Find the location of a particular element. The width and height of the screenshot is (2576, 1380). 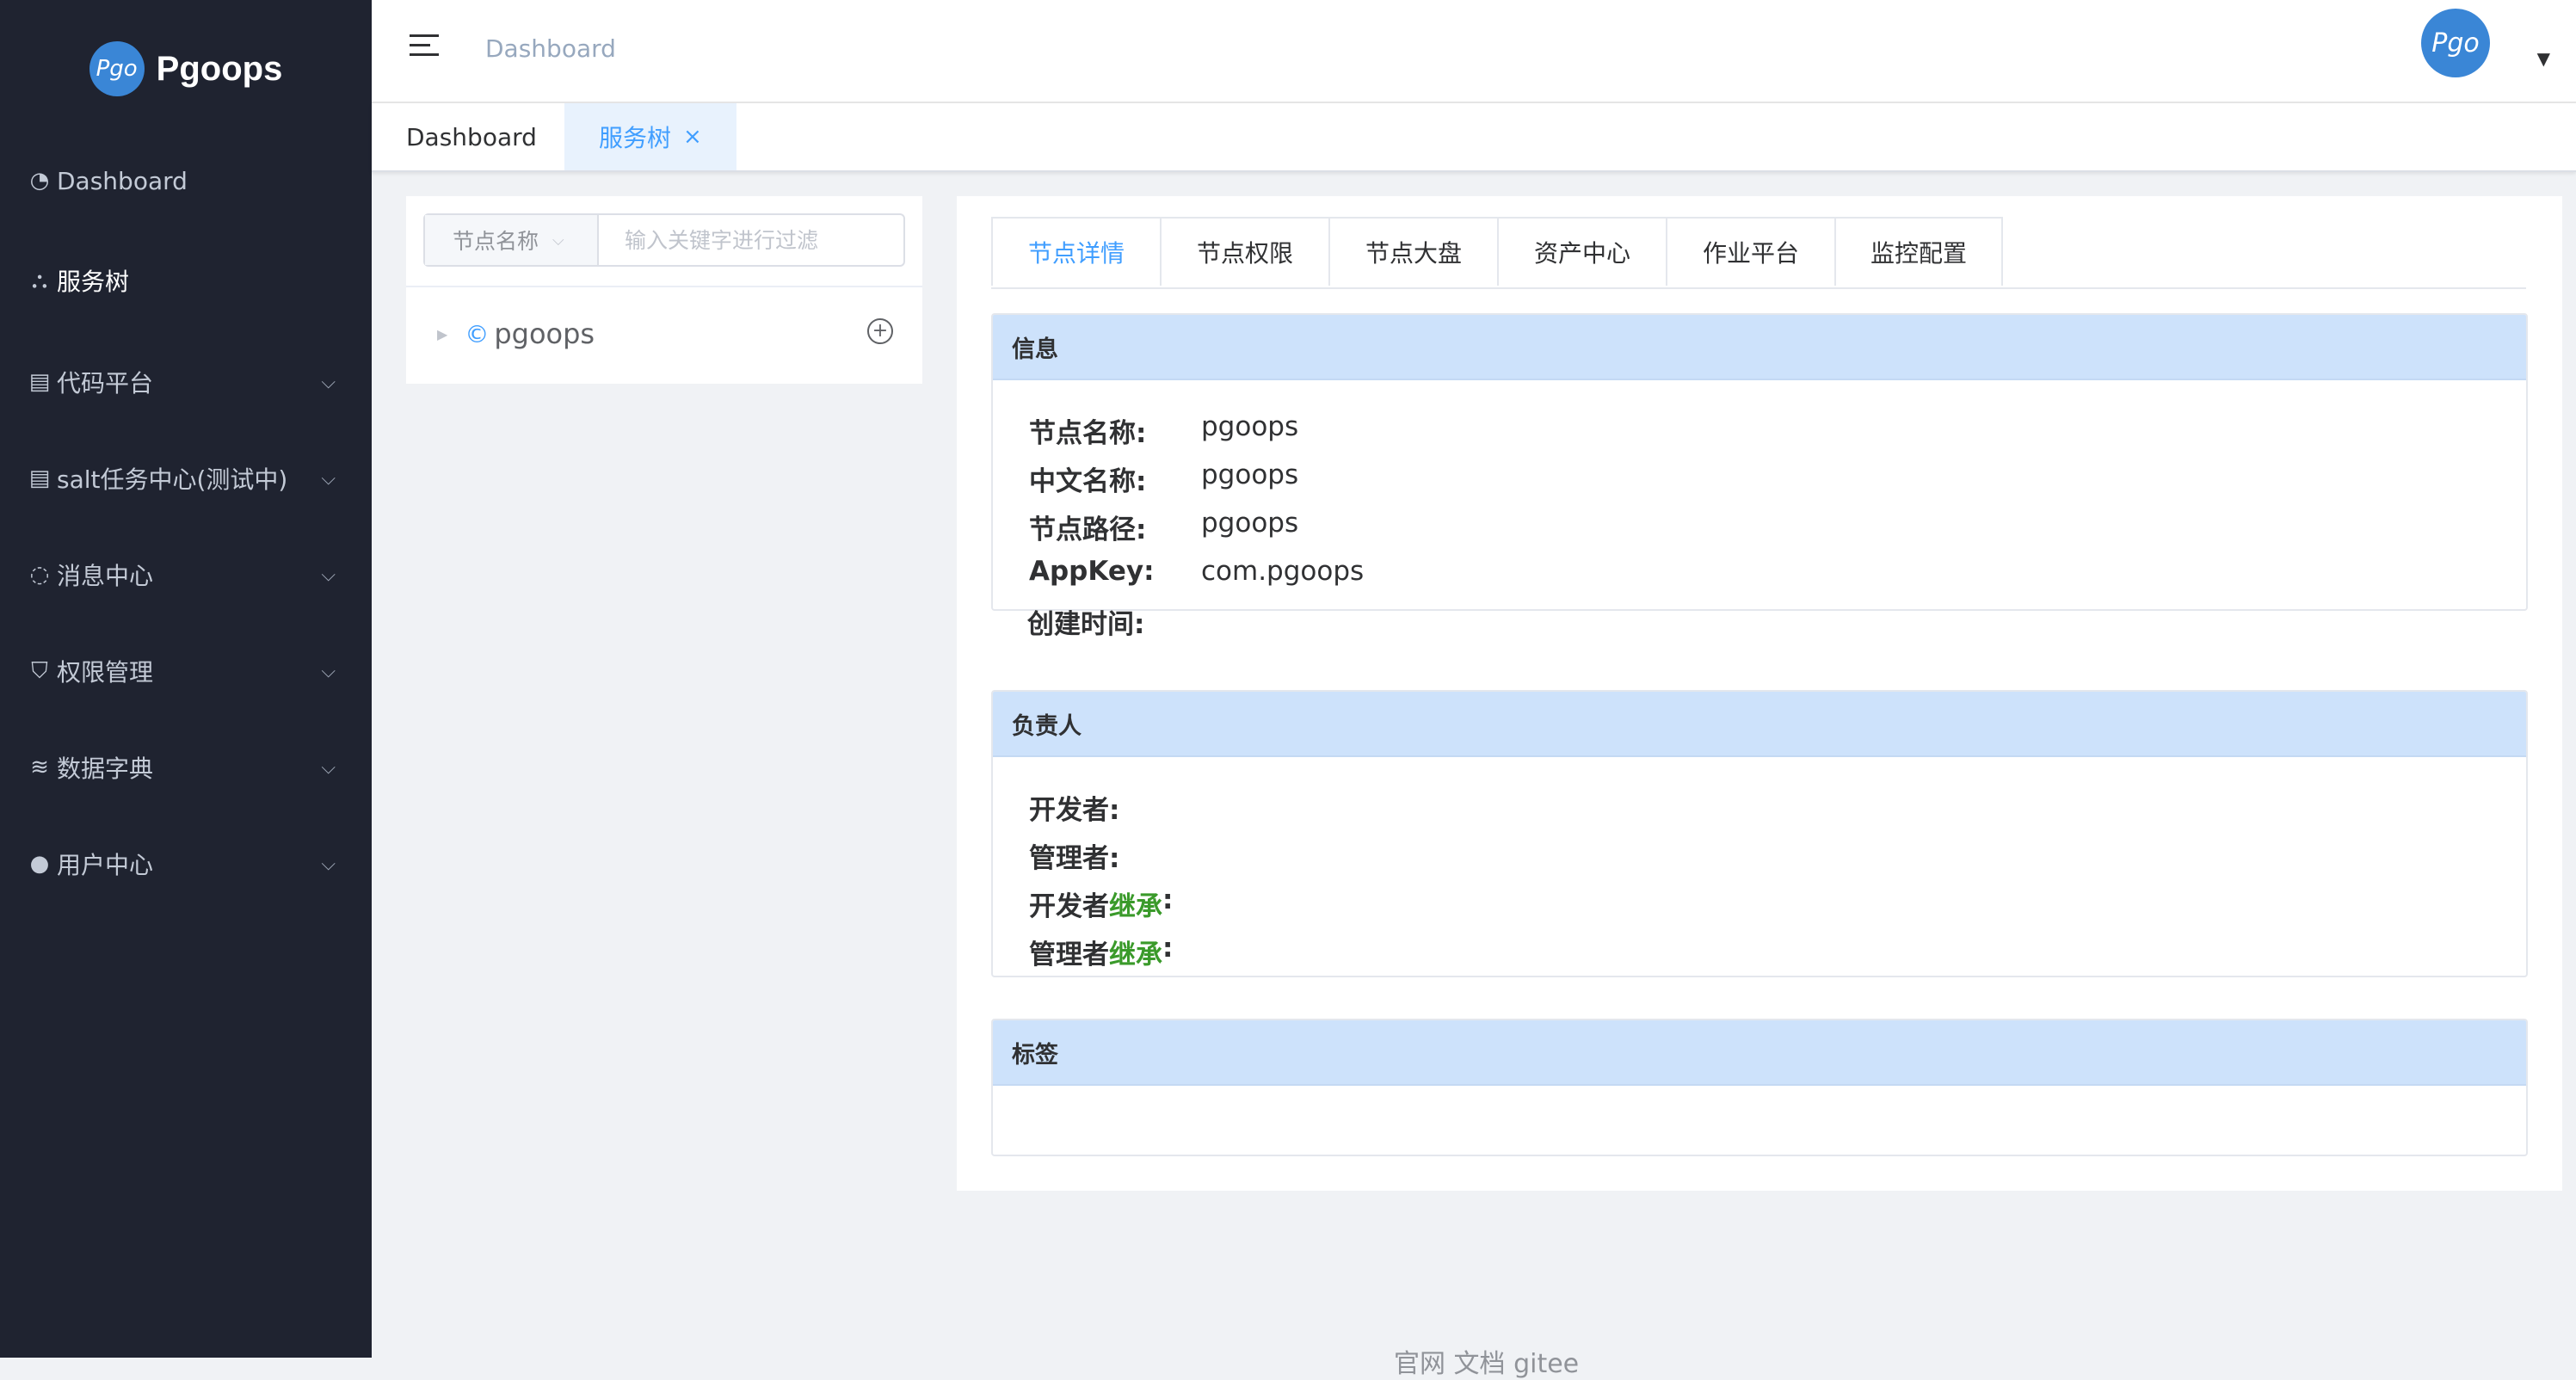

logo-icon: Pgo is located at coordinates (117, 69).